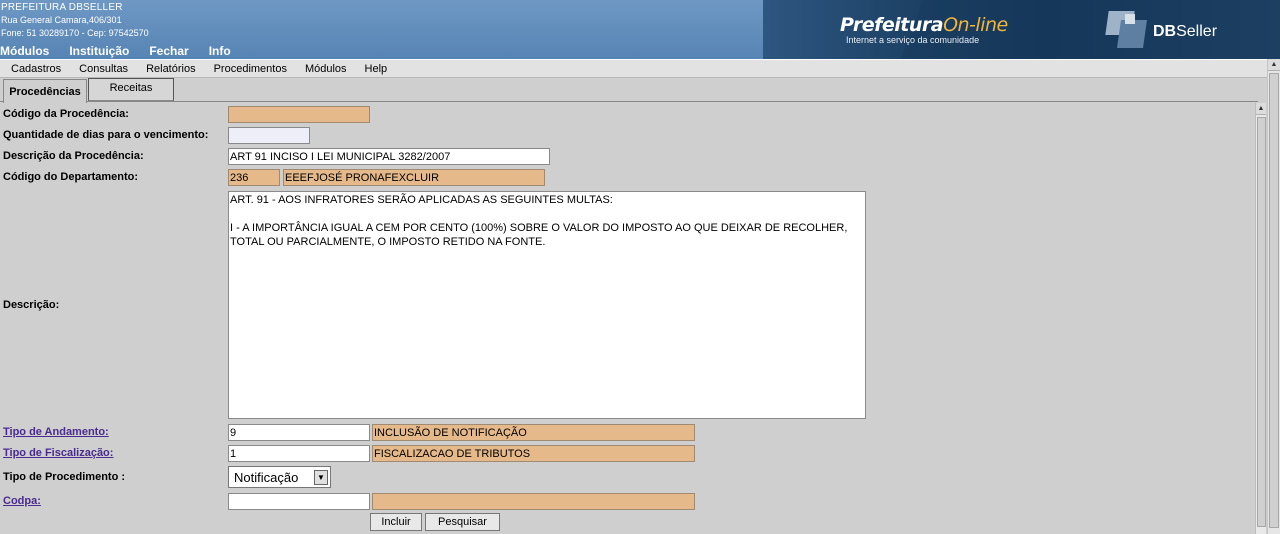  What do you see at coordinates (1197, 31) in the screenshot?
I see `db-logo-rest: Seller` at bounding box center [1197, 31].